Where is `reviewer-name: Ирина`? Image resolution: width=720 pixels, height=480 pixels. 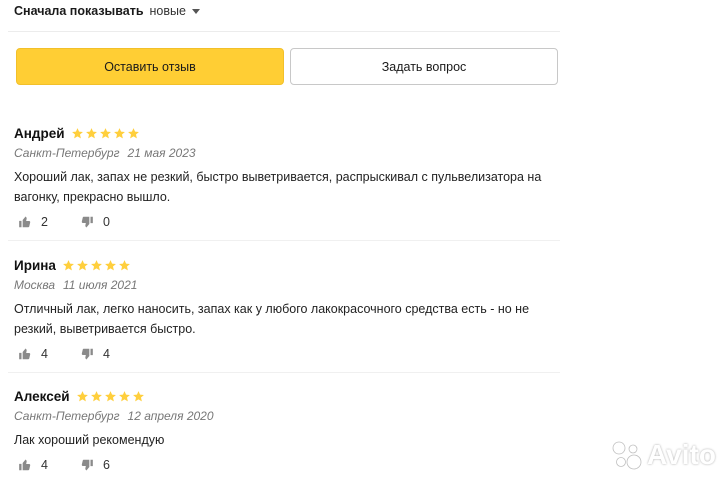
reviewer-name: Ирина is located at coordinates (35, 265).